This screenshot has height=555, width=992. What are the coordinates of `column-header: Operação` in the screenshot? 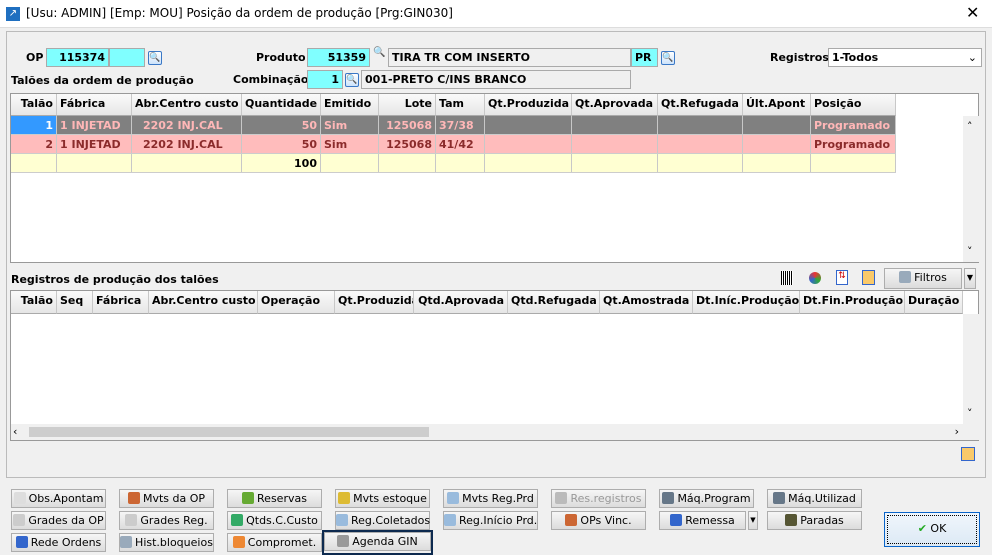 It's located at (296, 302).